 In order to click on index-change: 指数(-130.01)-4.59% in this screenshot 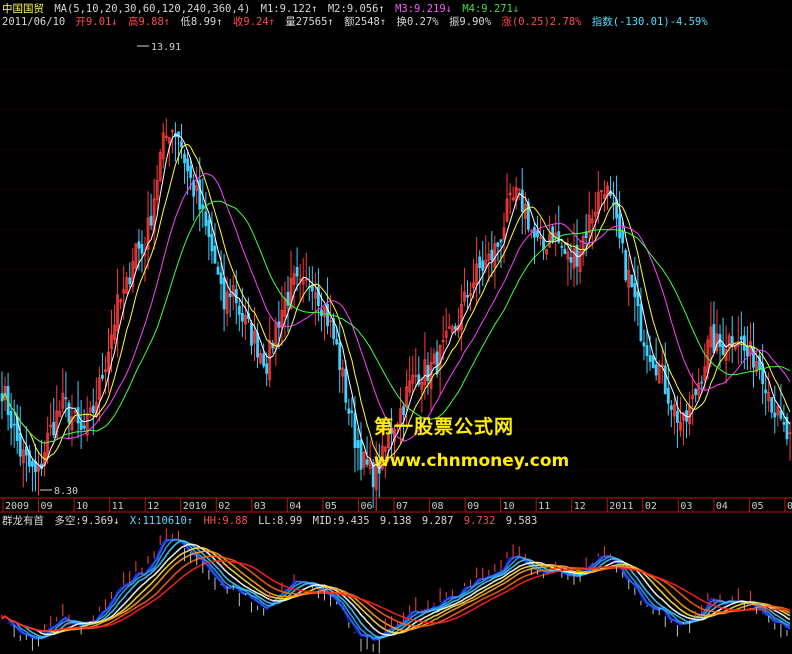, I will do `click(649, 22)`.